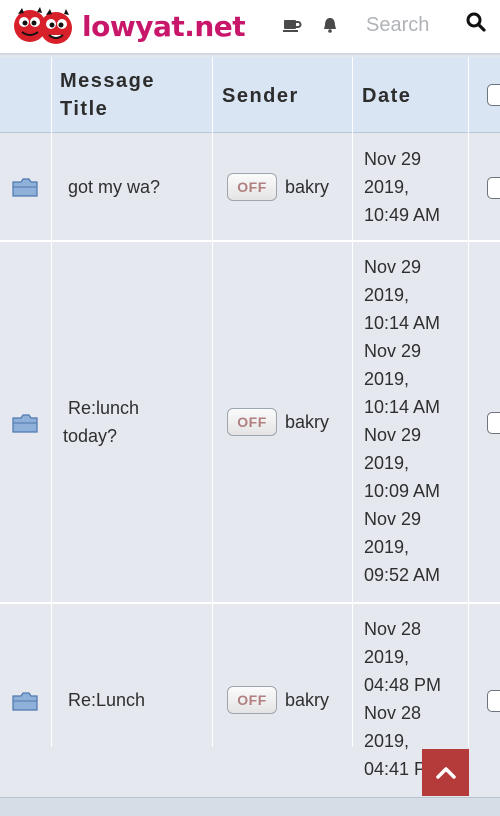 The image size is (500, 816). I want to click on date-line: 10:49 AM, so click(402, 215).